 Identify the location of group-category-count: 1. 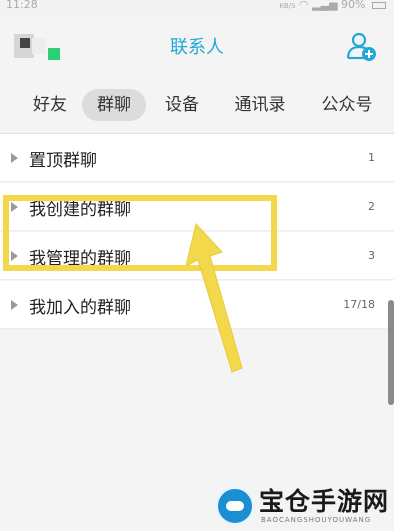
(371, 157).